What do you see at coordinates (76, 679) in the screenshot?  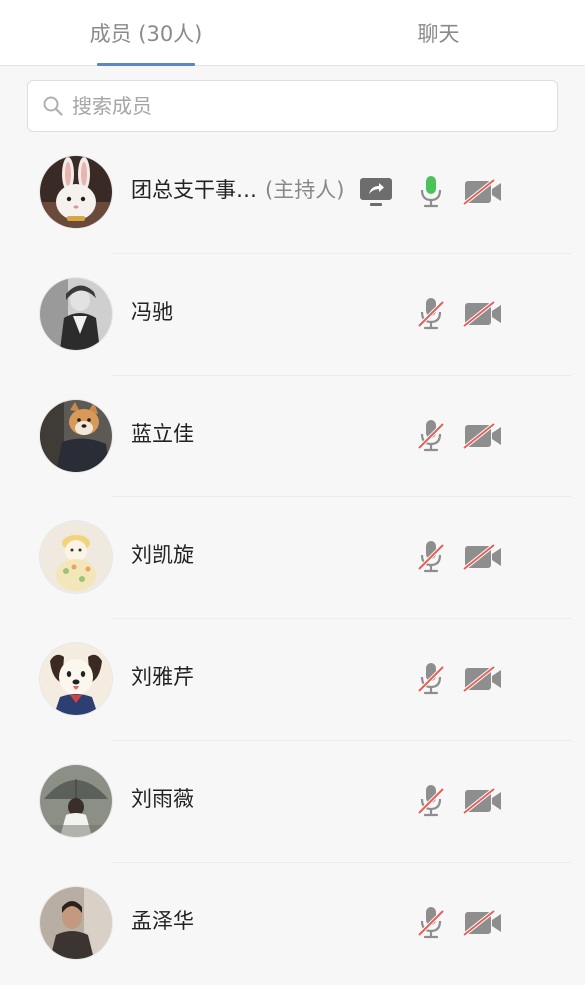 I see `cartoon-dog-avatar` at bounding box center [76, 679].